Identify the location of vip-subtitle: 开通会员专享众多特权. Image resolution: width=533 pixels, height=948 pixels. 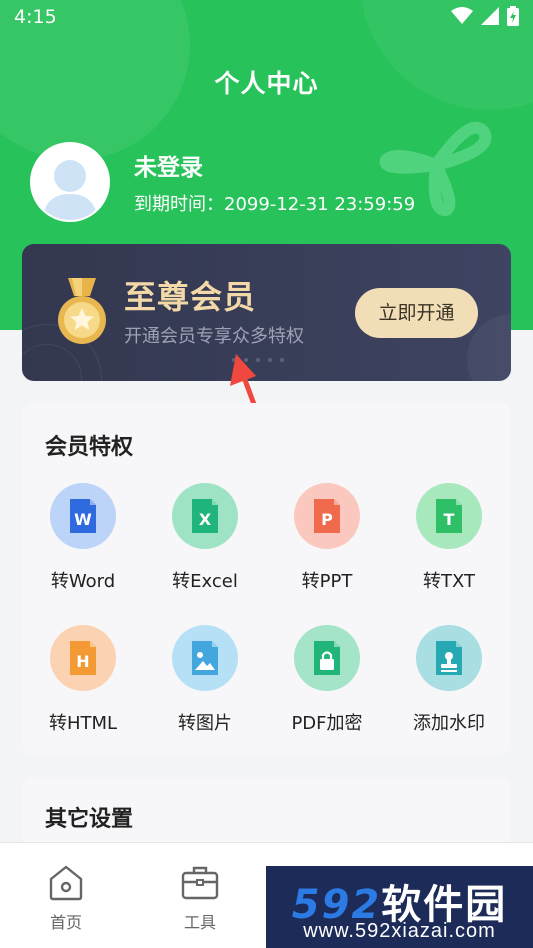
(214, 336).